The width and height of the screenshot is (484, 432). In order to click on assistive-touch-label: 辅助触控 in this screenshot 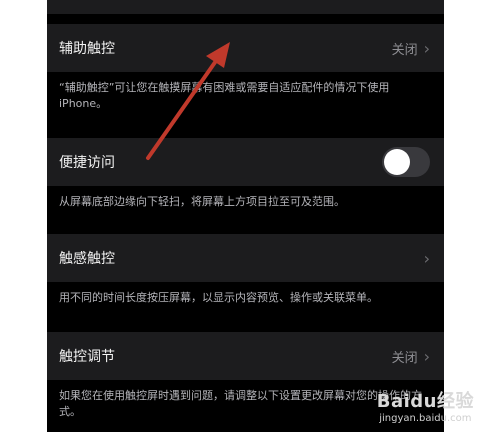, I will do `click(87, 49)`.